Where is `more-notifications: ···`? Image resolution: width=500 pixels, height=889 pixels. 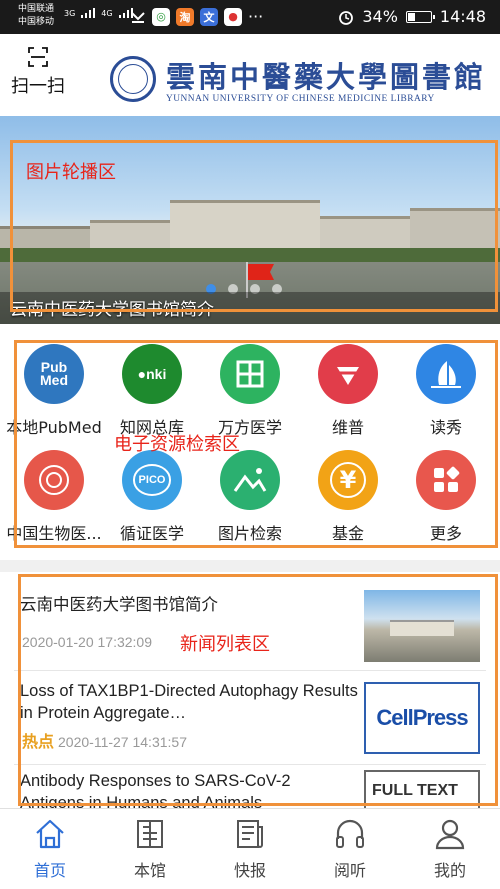
more-notifications: ··· is located at coordinates (256, 16).